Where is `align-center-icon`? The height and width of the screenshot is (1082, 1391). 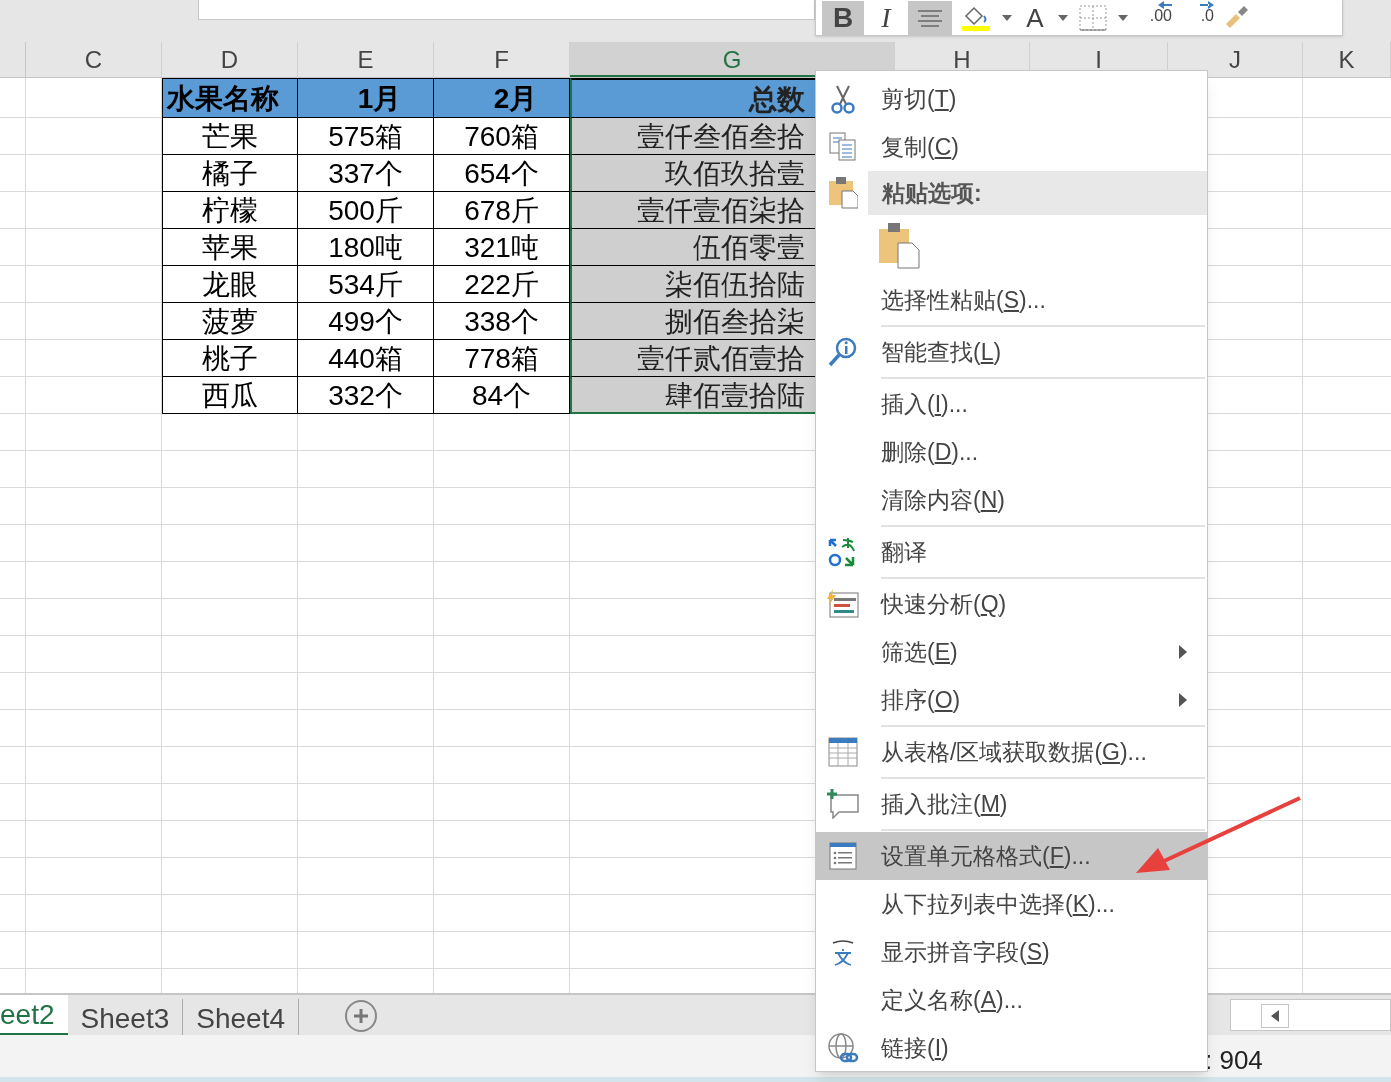
align-center-icon is located at coordinates (930, 17).